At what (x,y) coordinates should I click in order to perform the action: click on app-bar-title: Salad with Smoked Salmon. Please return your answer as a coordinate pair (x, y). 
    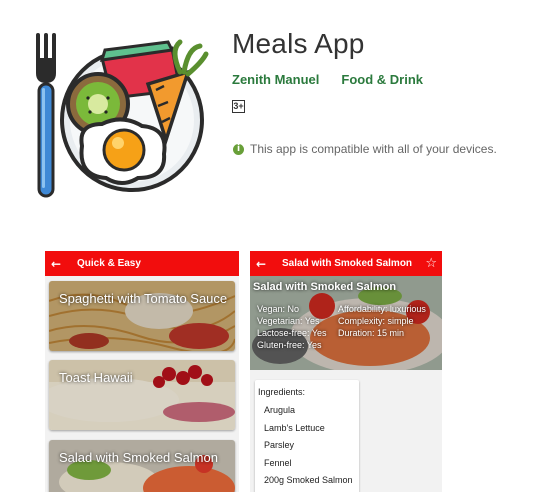
    Looking at the image, I should click on (347, 263).